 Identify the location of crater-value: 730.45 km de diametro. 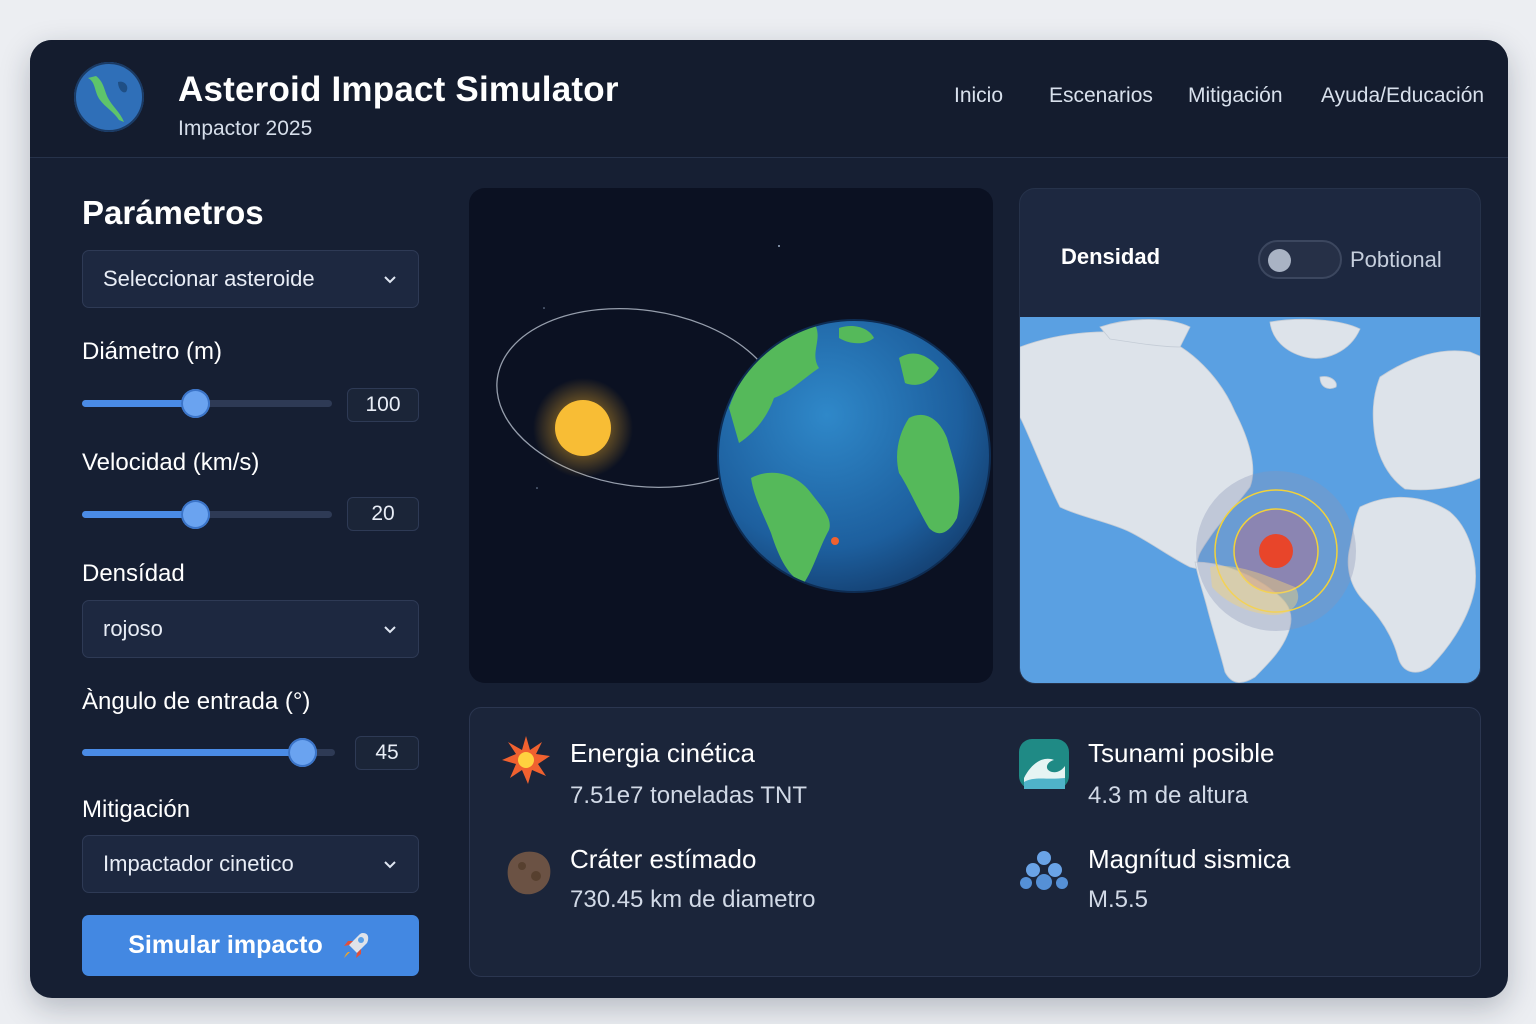
(693, 899).